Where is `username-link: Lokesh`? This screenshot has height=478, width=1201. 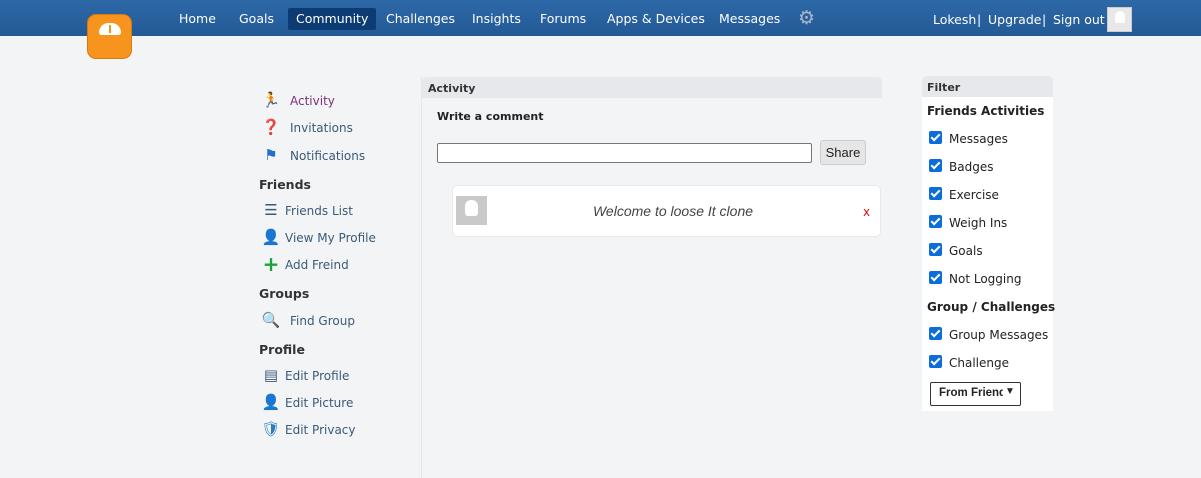
username-link: Lokesh is located at coordinates (954, 19).